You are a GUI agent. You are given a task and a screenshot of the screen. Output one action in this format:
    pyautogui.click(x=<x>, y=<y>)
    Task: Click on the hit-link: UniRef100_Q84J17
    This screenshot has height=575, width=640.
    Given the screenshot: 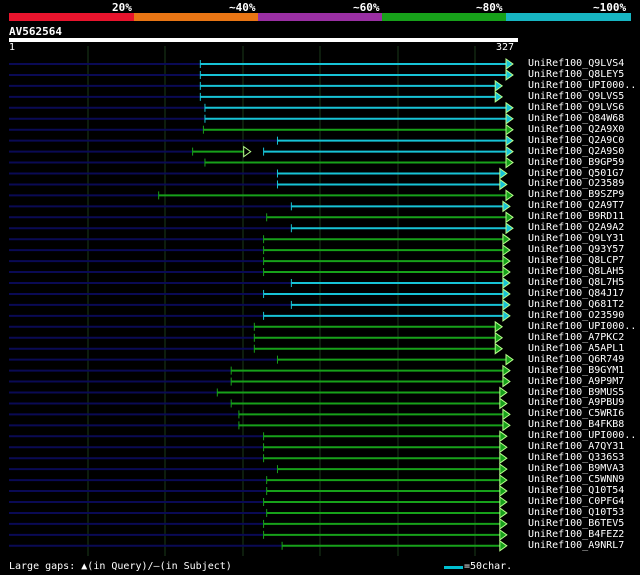 What is the action you would take?
    pyautogui.click(x=576, y=293)
    